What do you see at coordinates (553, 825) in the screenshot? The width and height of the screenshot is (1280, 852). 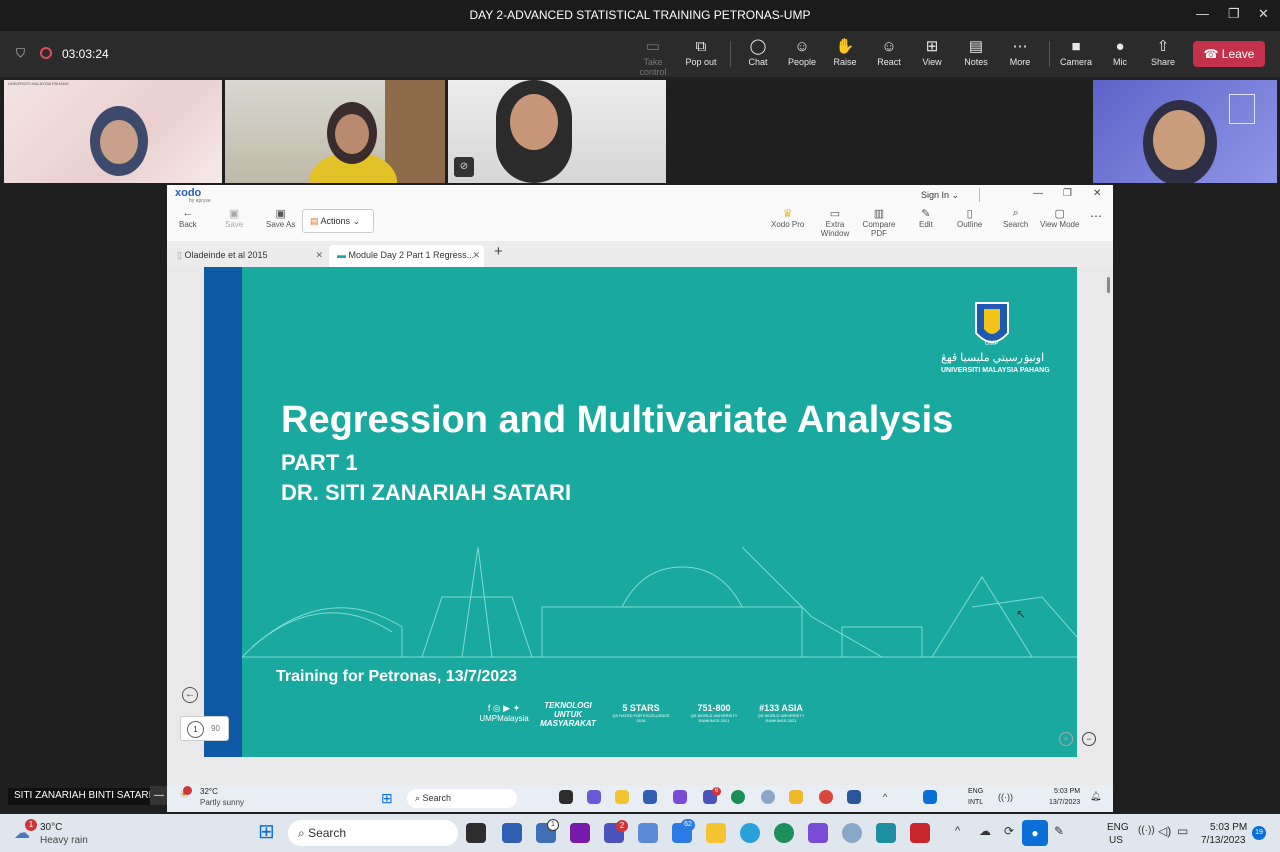 I see `onenote-badge: 1` at bounding box center [553, 825].